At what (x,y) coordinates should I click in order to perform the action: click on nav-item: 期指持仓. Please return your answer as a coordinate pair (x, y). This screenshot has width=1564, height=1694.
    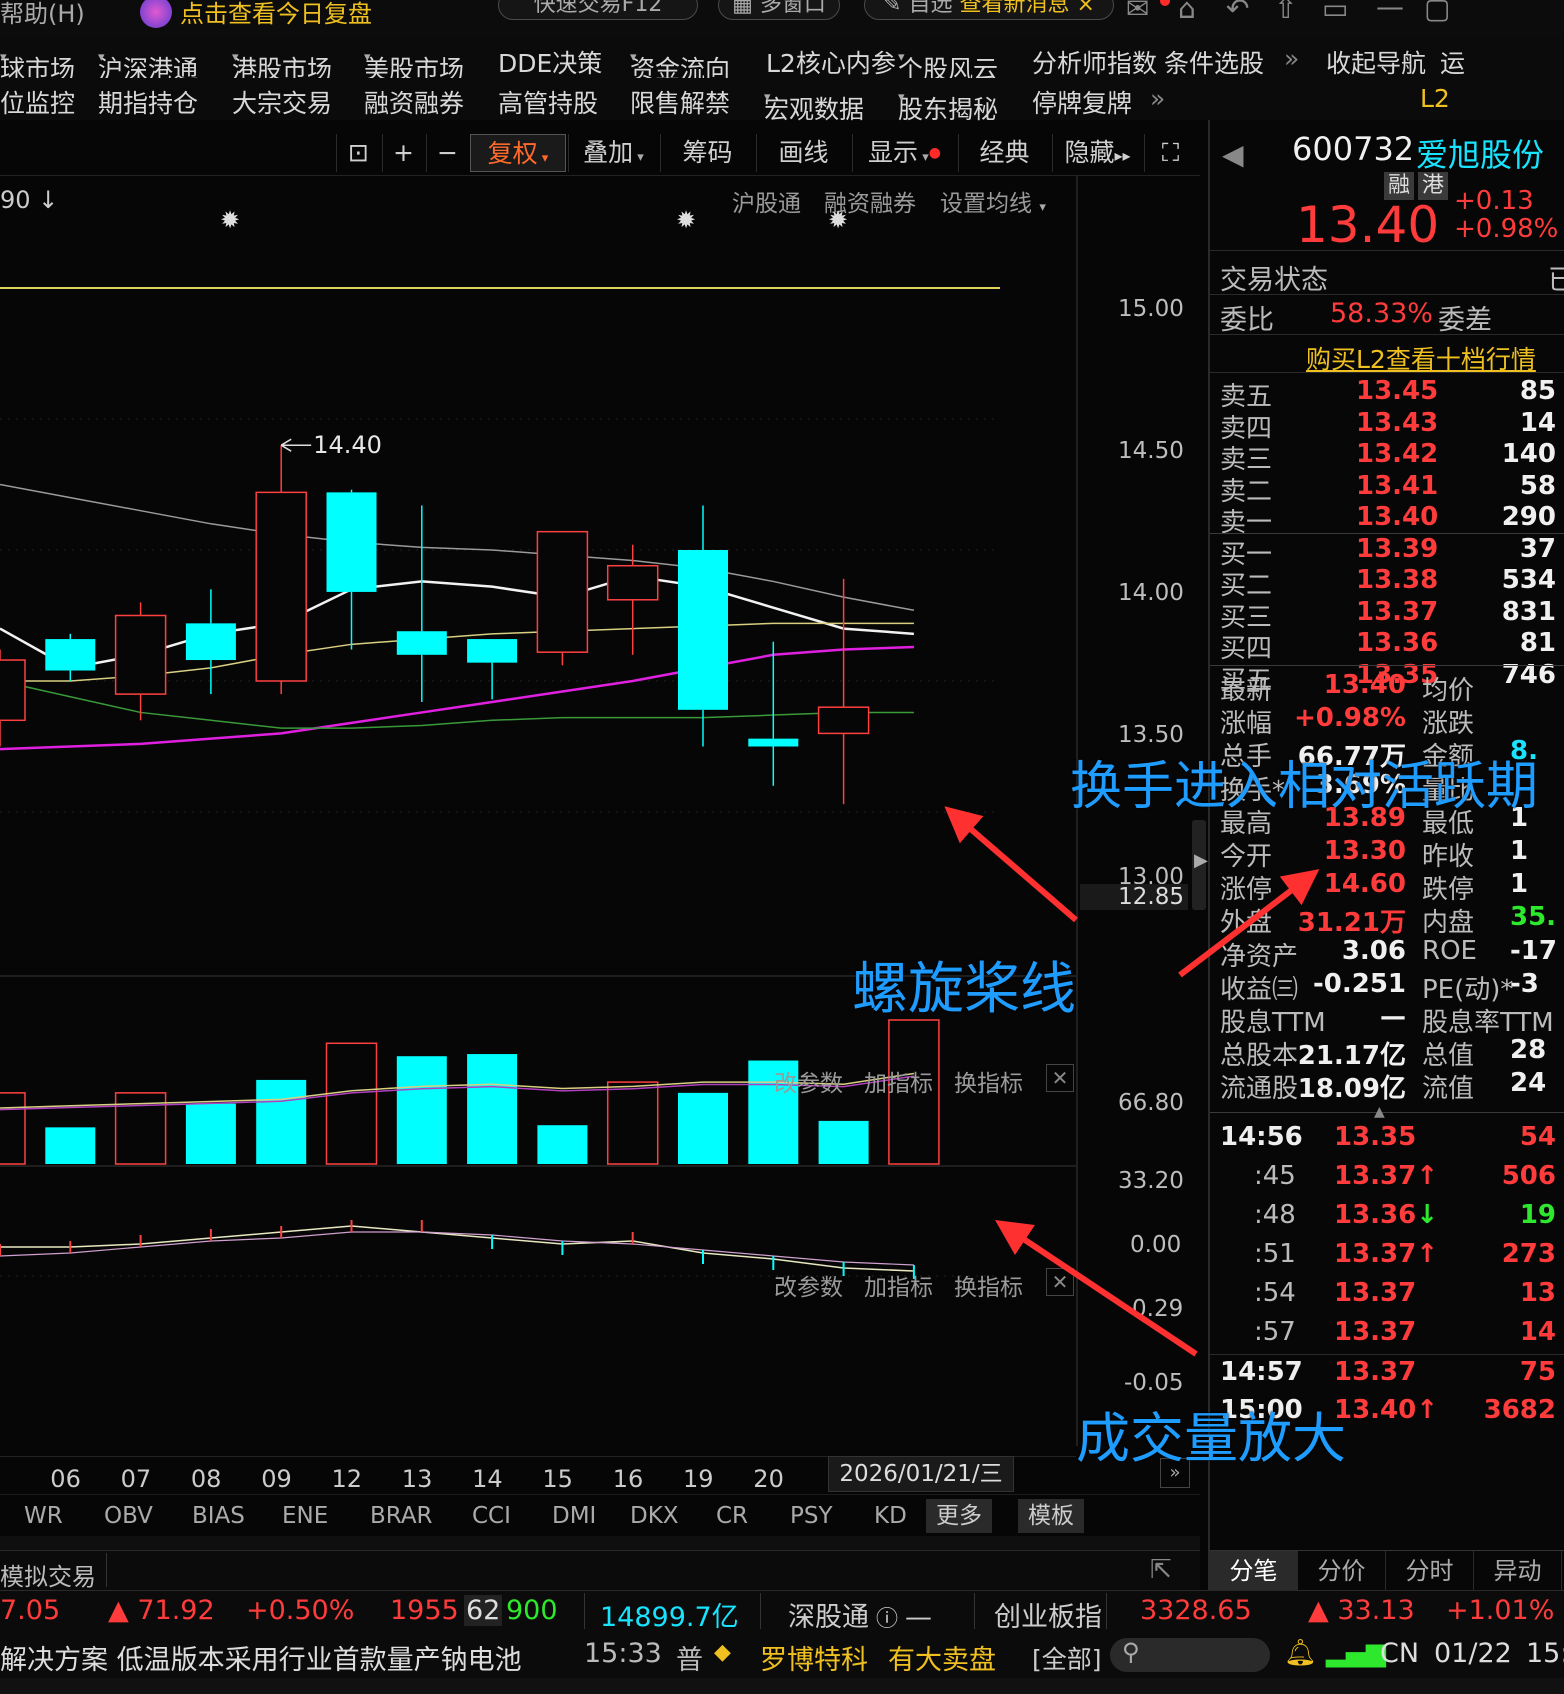
    Looking at the image, I should click on (148, 102).